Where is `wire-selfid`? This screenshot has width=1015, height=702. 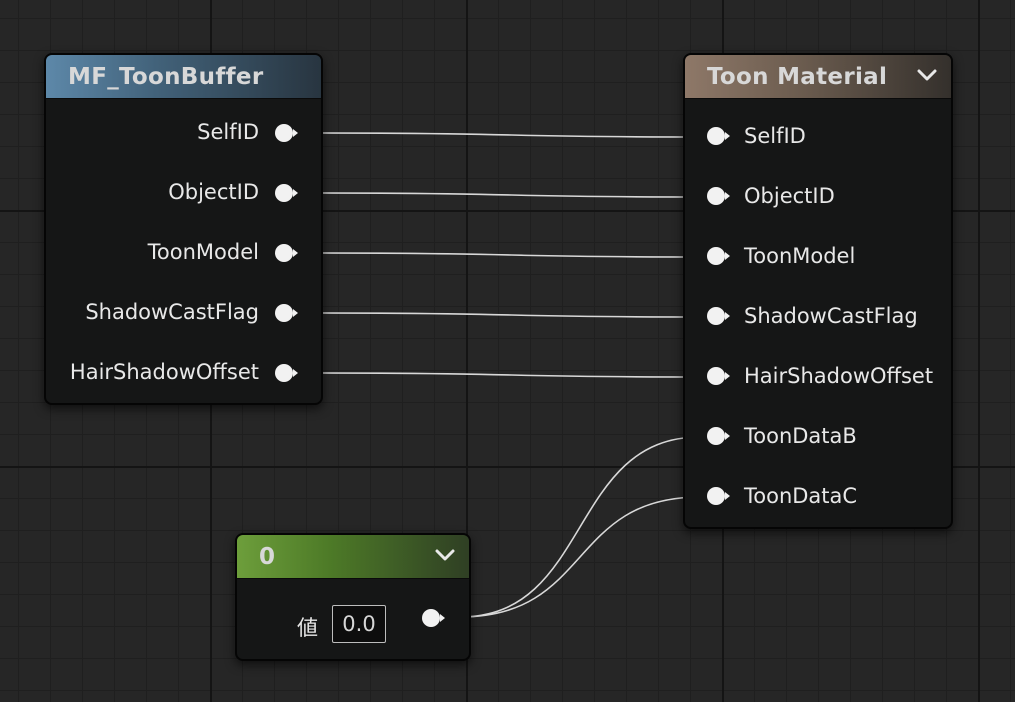 wire-selfid is located at coordinates (511, 135).